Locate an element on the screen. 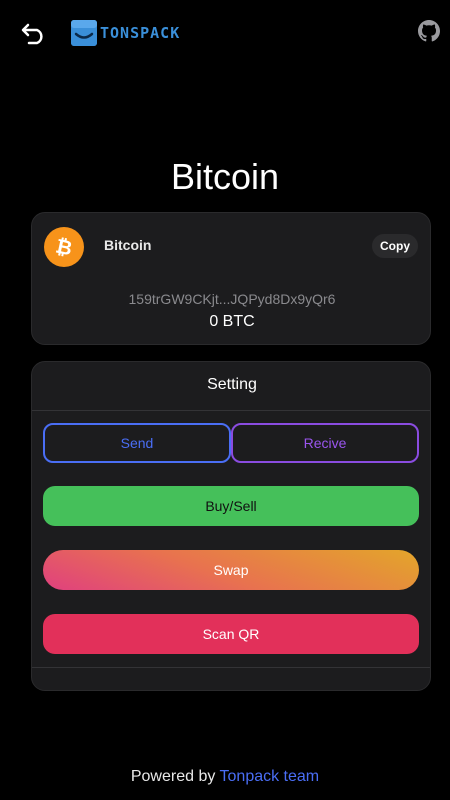  footer: Powered by Tonpack team is located at coordinates (225, 777).